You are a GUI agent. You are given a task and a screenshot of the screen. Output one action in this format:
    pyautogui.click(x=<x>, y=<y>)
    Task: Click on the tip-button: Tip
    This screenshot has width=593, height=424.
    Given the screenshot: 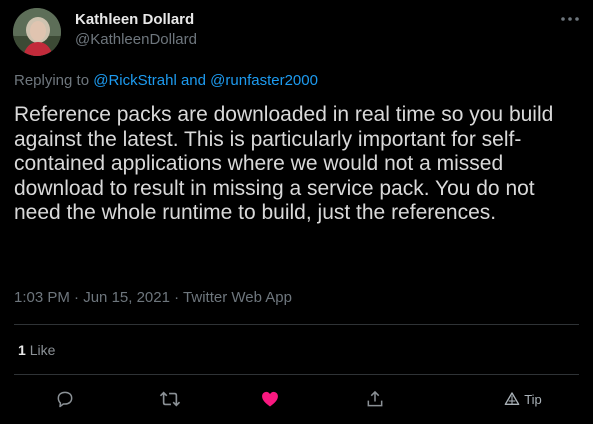 What is the action you would take?
    pyautogui.click(x=523, y=399)
    